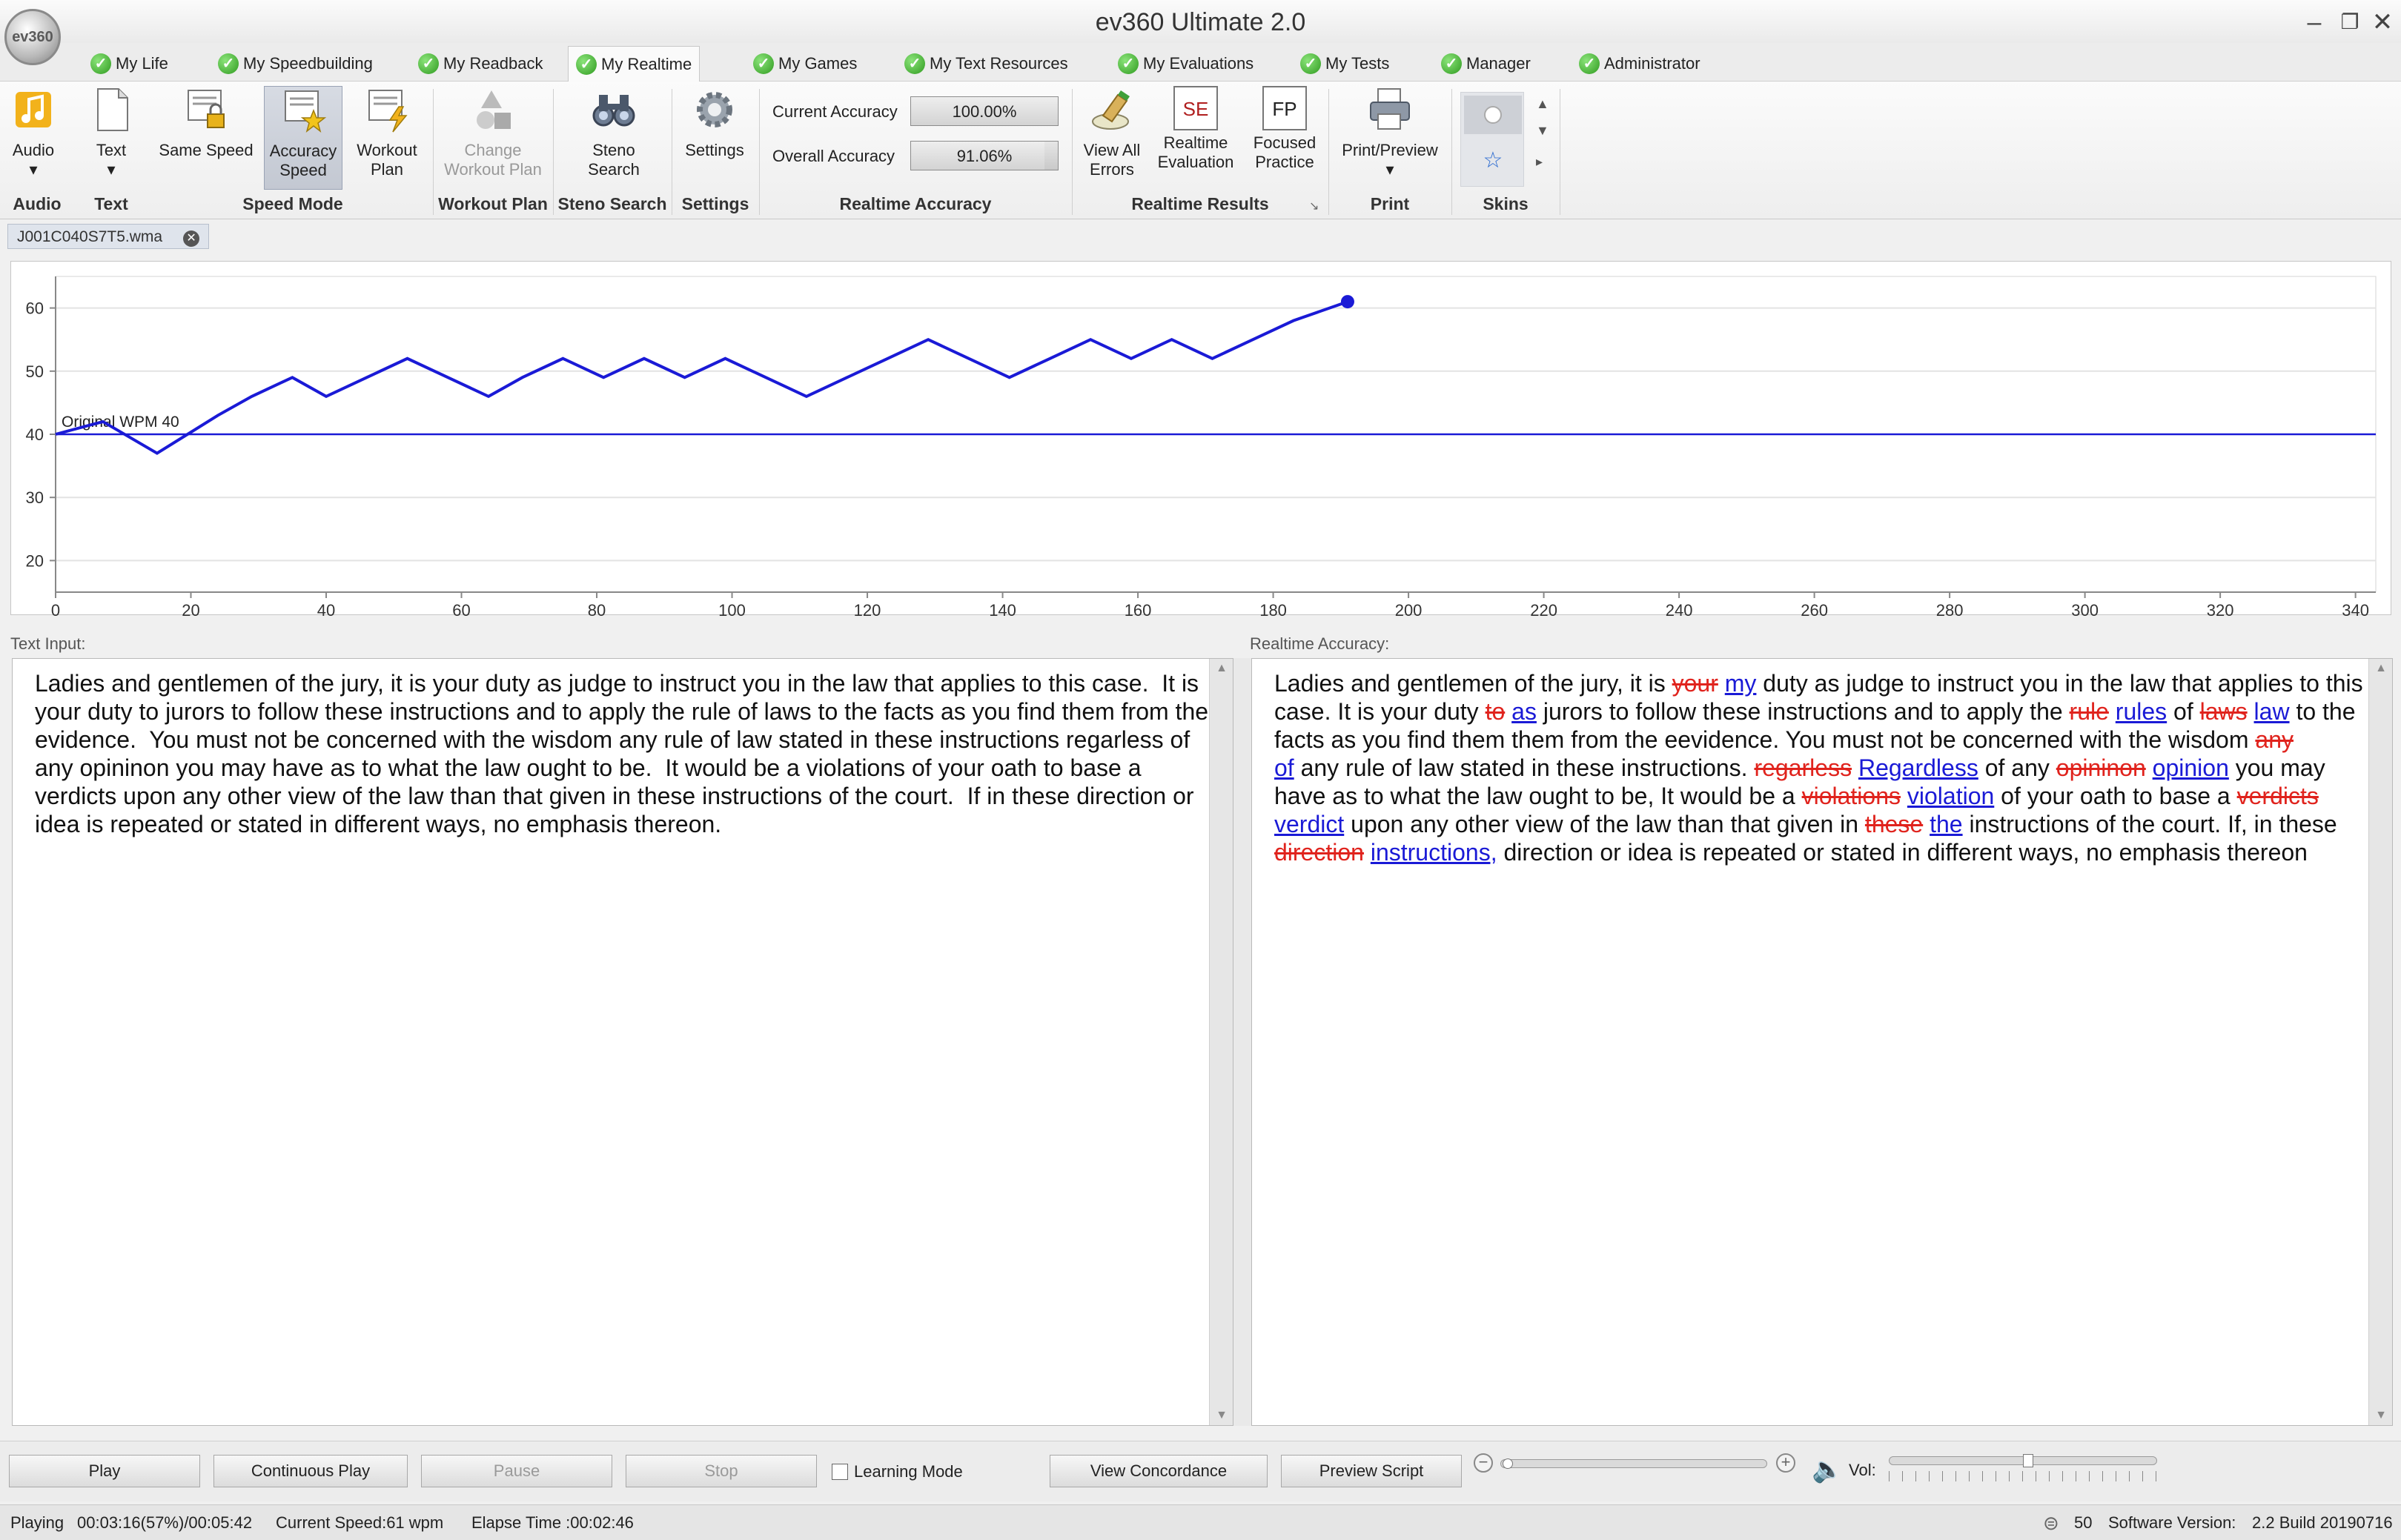  I want to click on deleted-word: any, so click(2274, 739).